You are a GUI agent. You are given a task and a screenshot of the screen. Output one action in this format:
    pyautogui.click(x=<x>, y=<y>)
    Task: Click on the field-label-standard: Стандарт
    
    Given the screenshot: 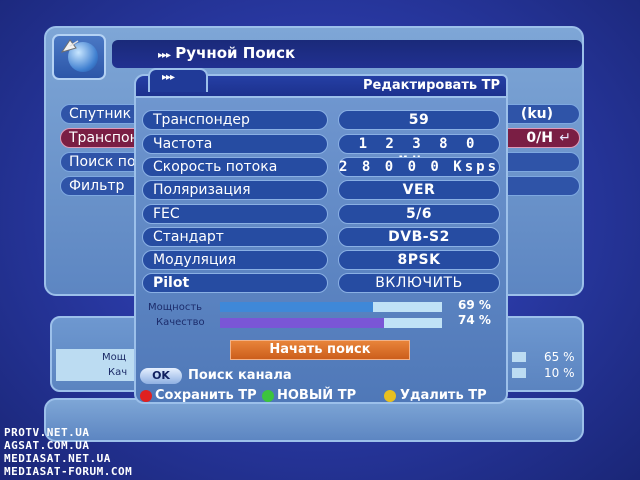 What is the action you would take?
    pyautogui.click(x=235, y=237)
    